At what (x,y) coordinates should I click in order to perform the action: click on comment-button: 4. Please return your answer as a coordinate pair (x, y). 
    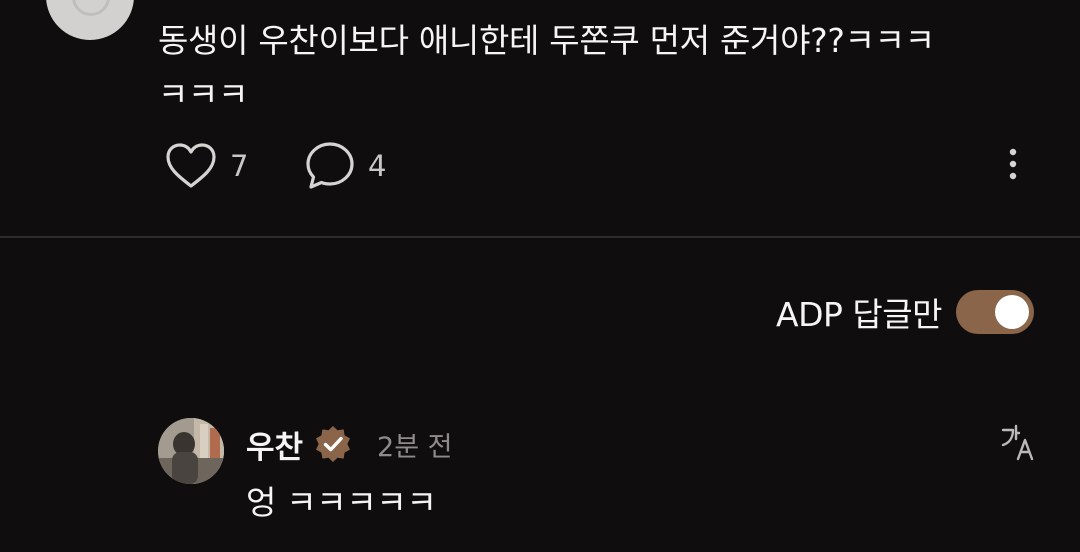
    Looking at the image, I should click on (345, 166).